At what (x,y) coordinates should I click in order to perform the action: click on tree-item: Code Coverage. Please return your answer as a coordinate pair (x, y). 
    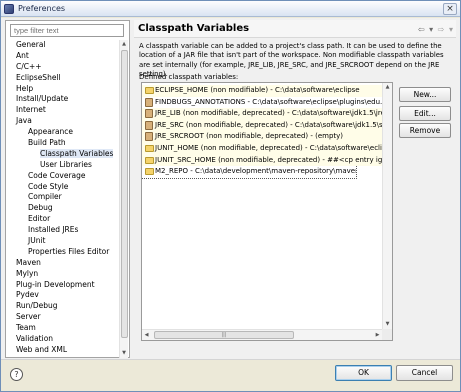
    Looking at the image, I should click on (64, 176).